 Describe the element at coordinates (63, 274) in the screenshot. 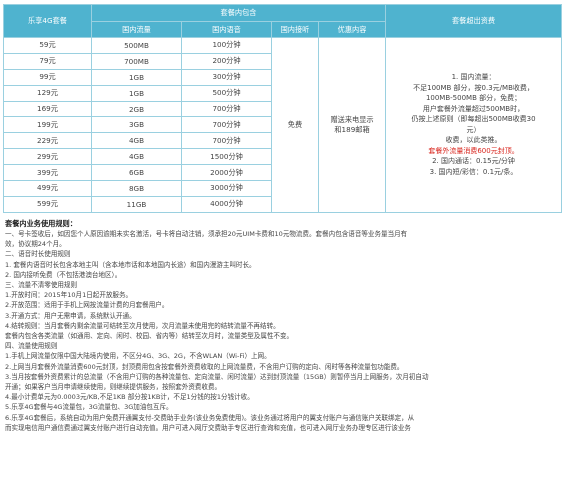

I see `rule-line: 2. 国内接听免费（不包括港澳台地区）。` at that location.